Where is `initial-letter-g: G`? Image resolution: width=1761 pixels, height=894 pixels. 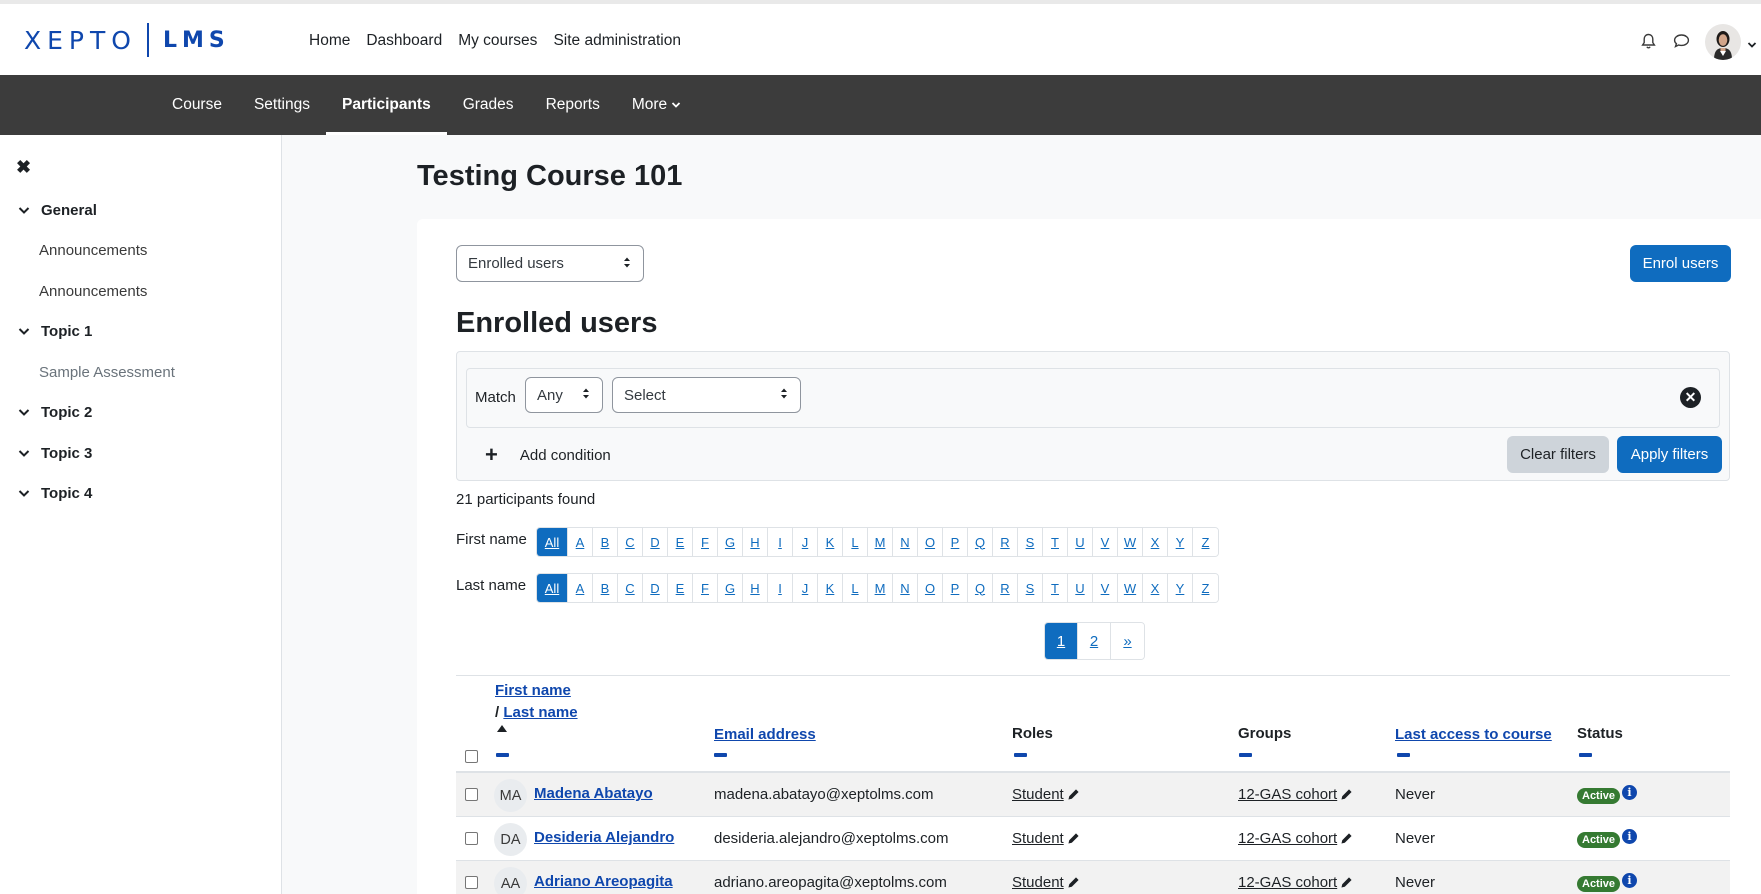
initial-letter-g: G is located at coordinates (730, 588).